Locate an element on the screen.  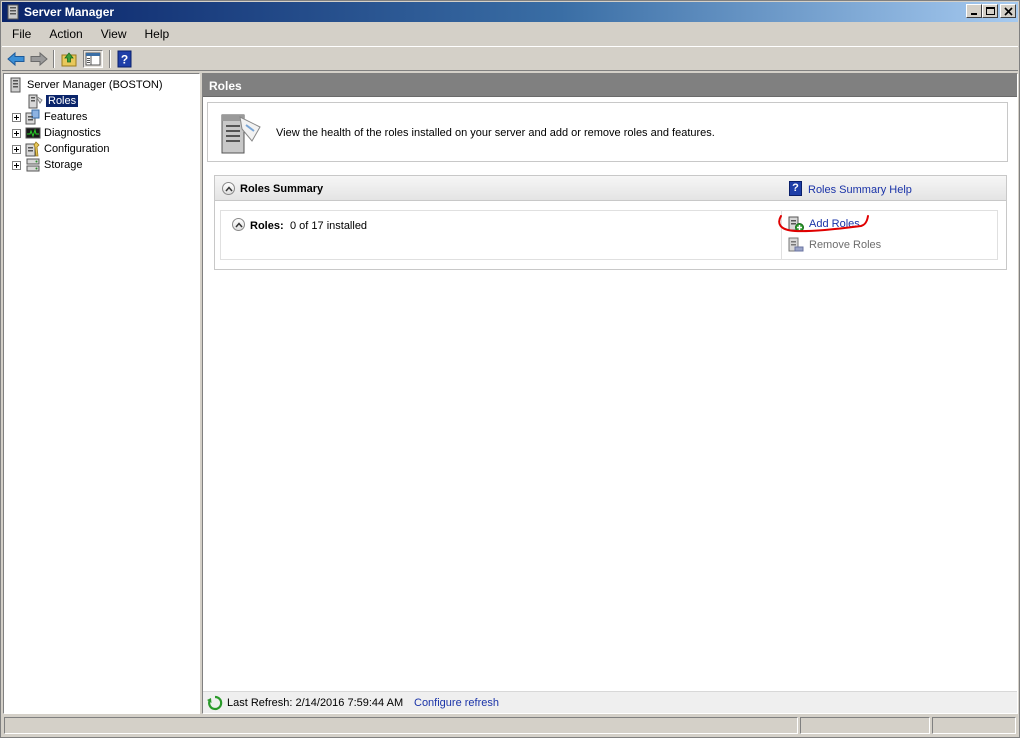
tree-label-root: Server Manager (BOSTON) is located at coordinates (95, 85).